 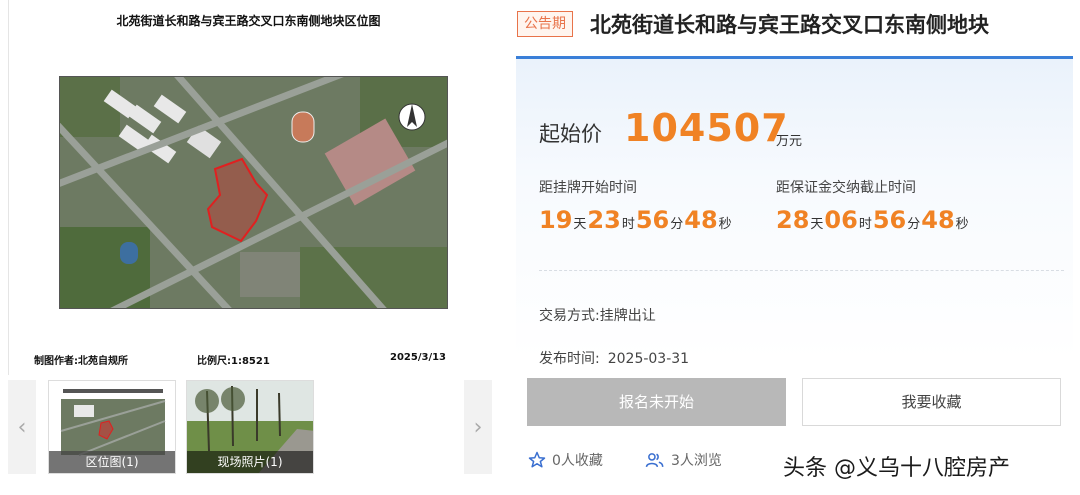 I want to click on trade-method-value: 挂牌出让, so click(x=627, y=316).